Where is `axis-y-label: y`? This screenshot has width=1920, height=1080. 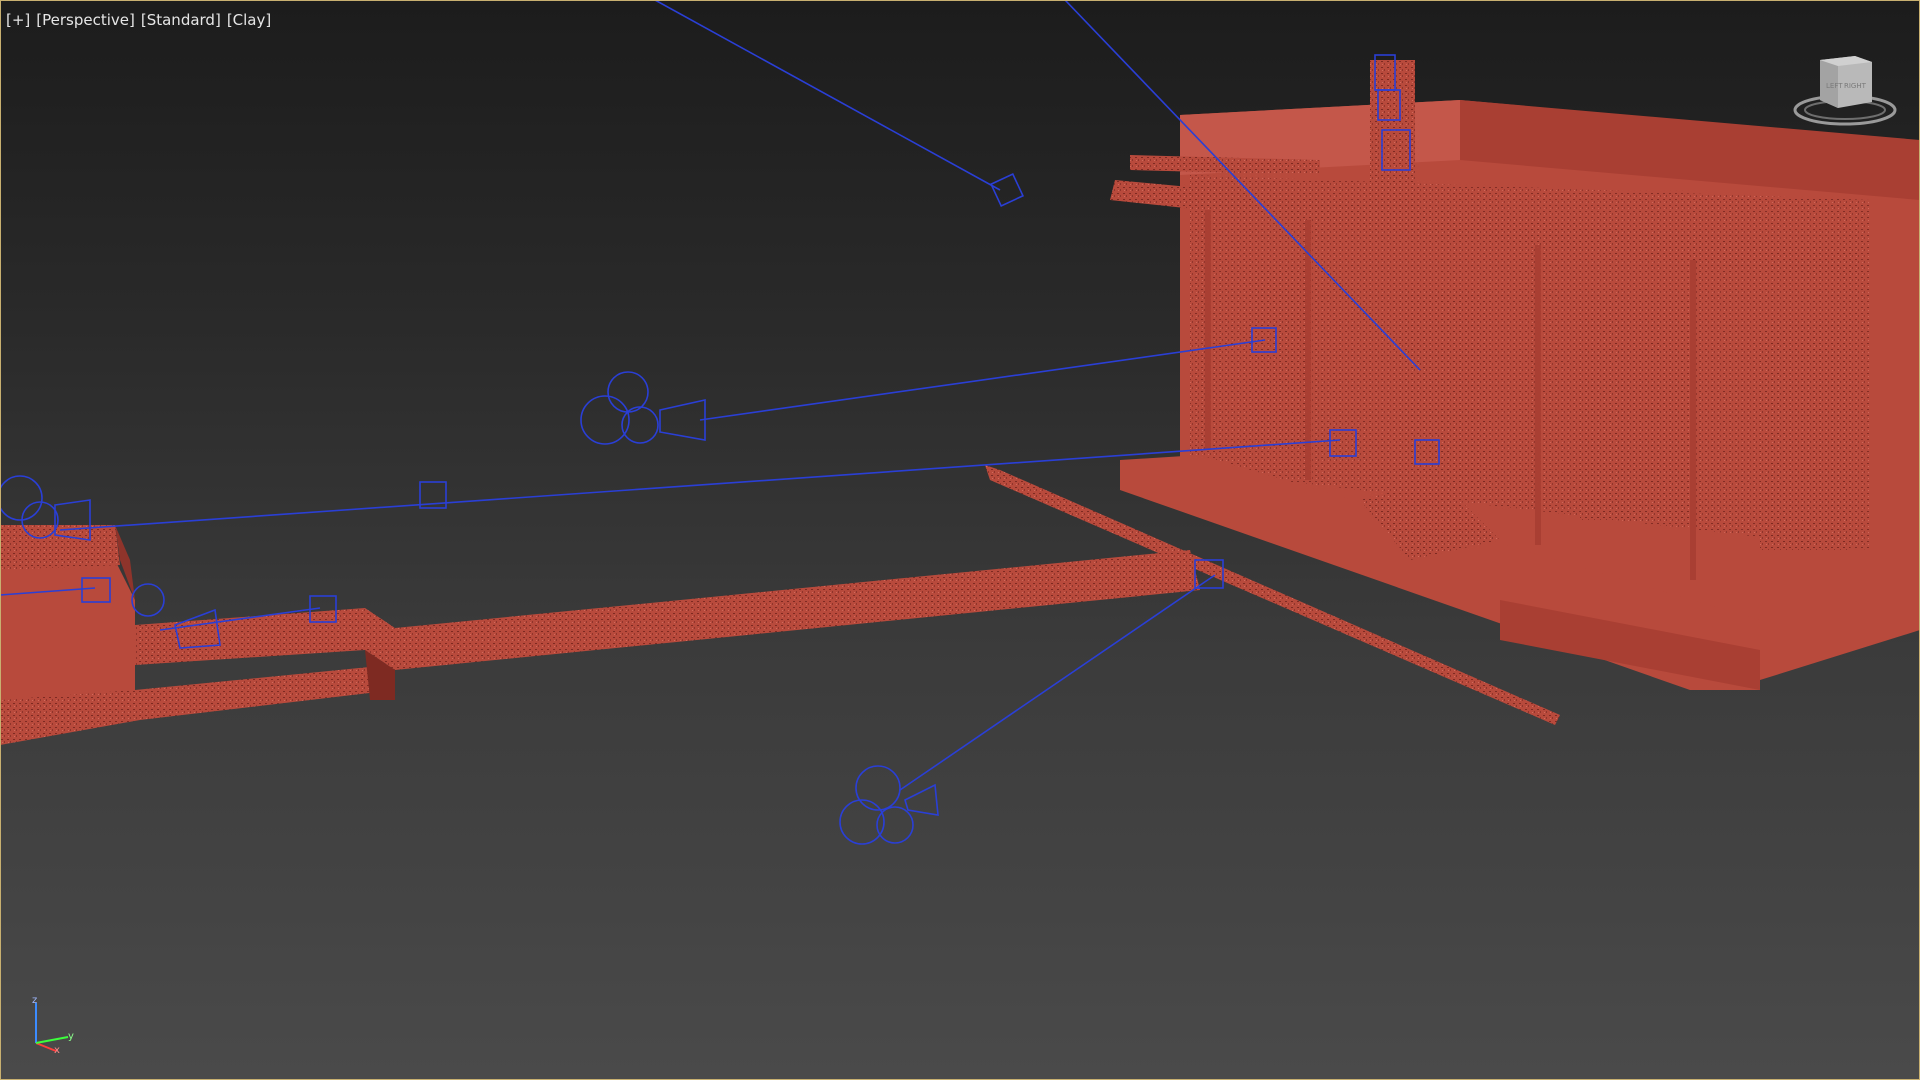 axis-y-label: y is located at coordinates (71, 1036).